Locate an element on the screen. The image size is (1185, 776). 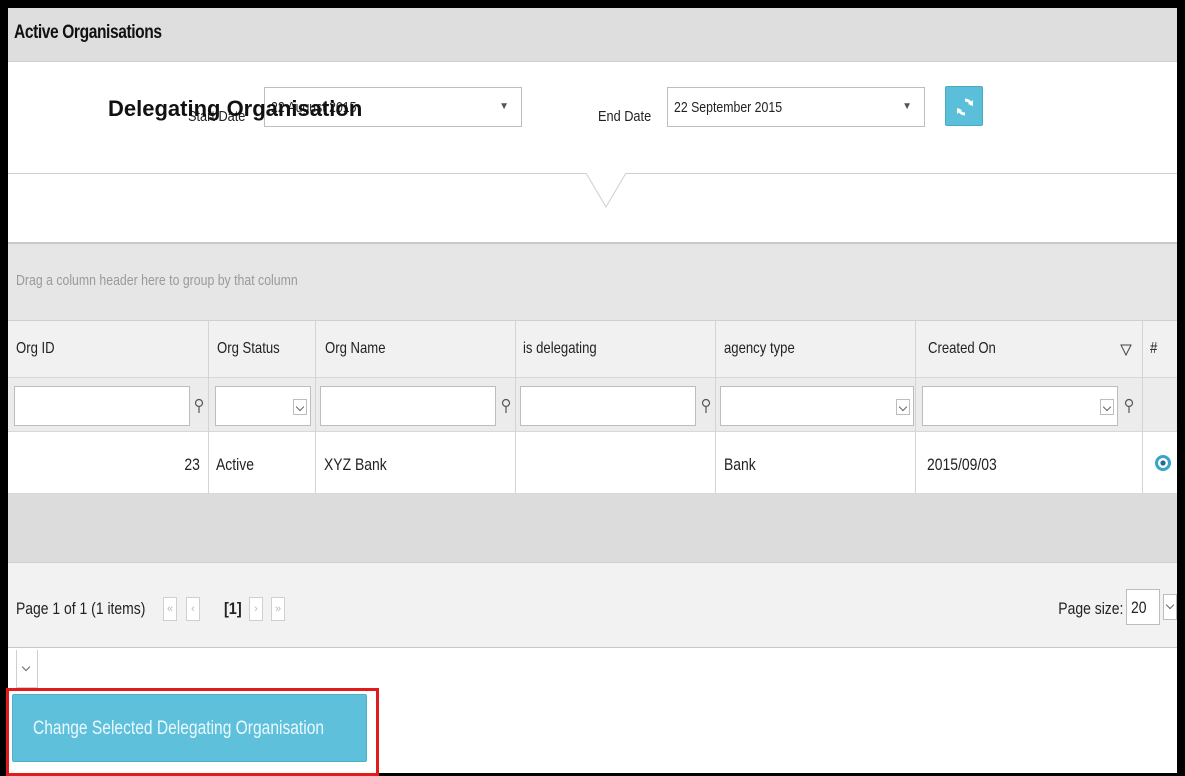
panel-header: Active Organisations is located at coordinates (592, 35).